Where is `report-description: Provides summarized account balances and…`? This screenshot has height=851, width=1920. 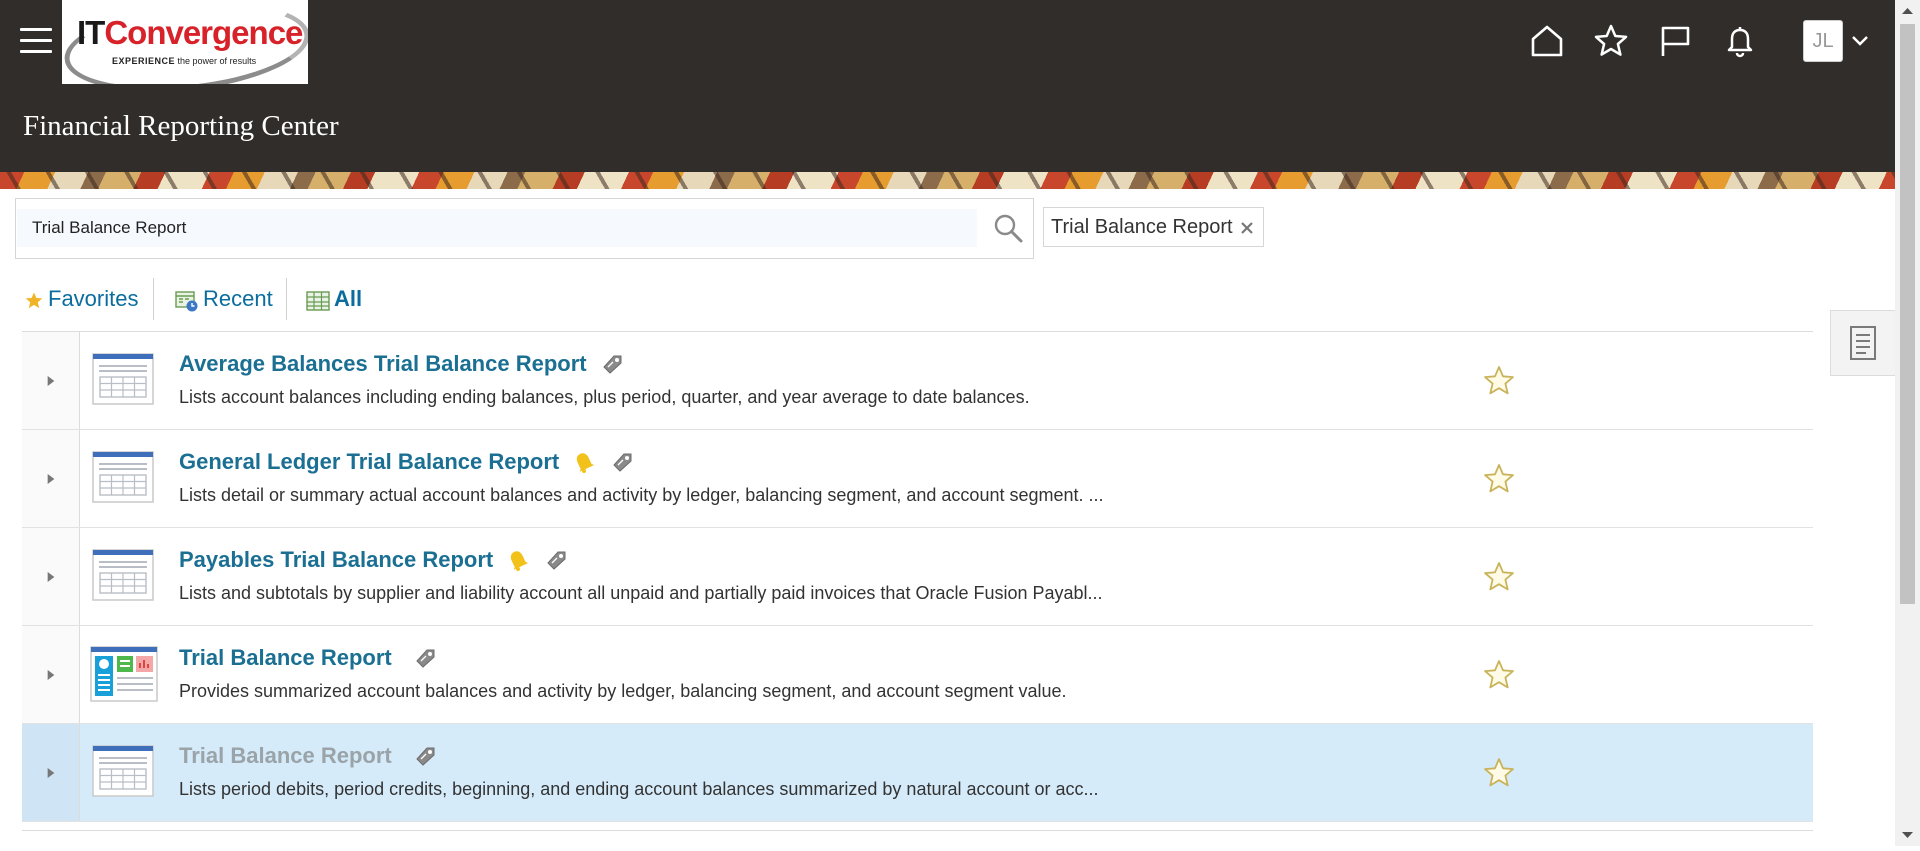 report-description: Provides summarized account balances and… is located at coordinates (623, 691).